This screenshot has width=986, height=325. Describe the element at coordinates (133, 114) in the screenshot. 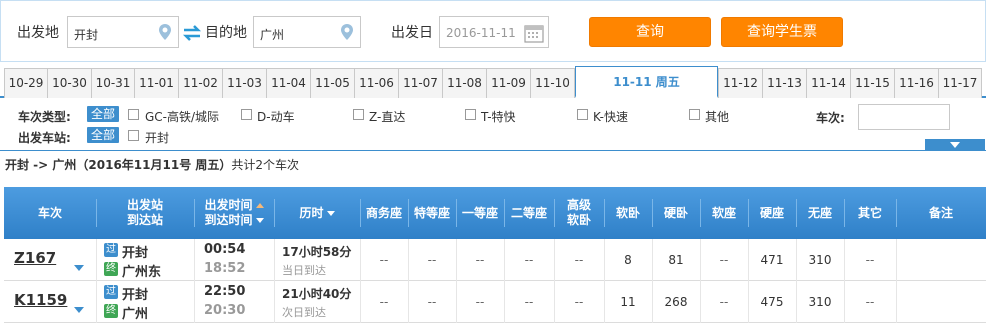

I see `type-checkbox-gc` at that location.